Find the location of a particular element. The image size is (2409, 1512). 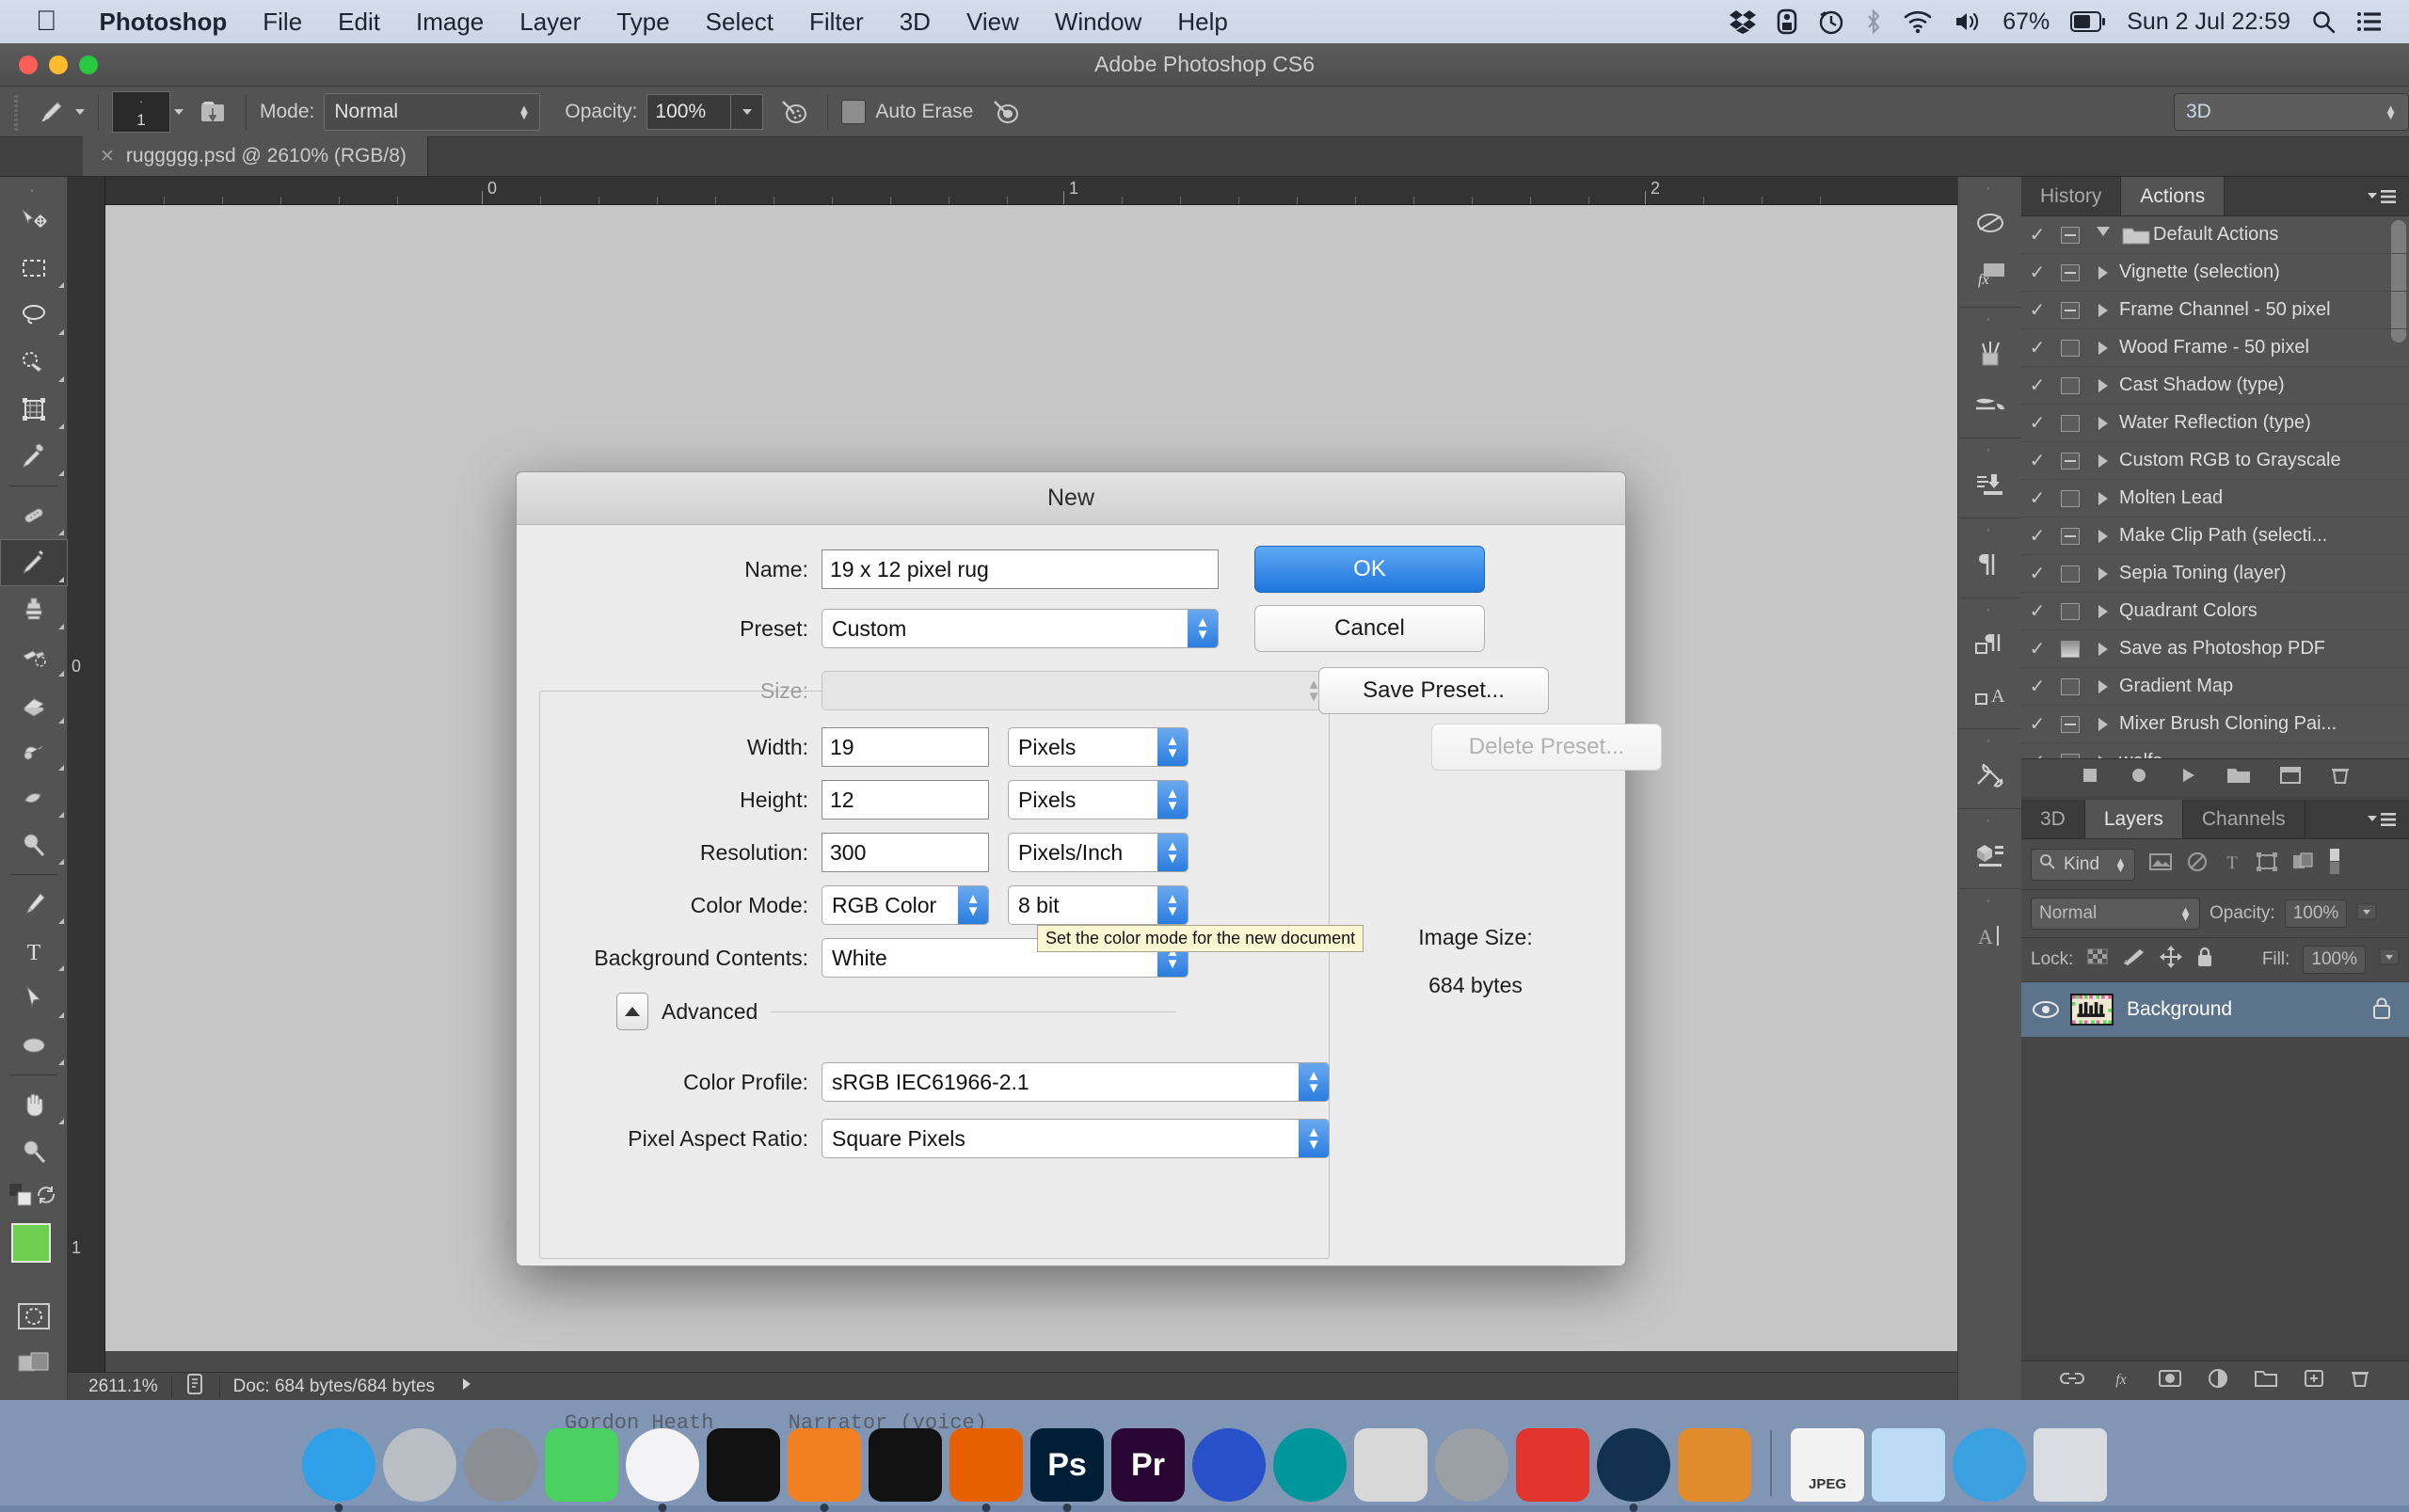

menu-item-photoshop: Photoshop is located at coordinates (164, 23).